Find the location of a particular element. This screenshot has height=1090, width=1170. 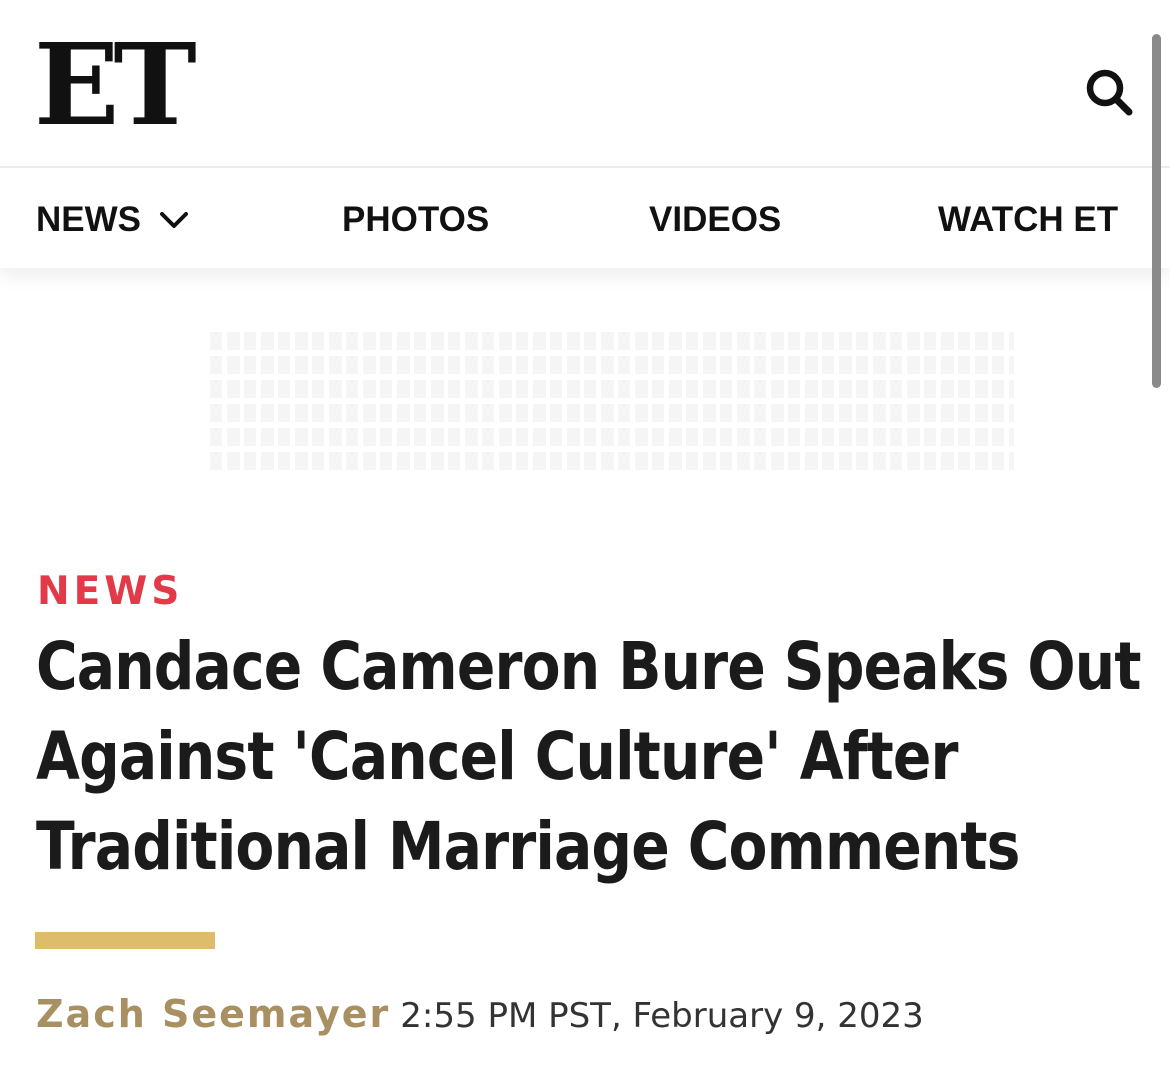

search-icon is located at coordinates (1109, 92).